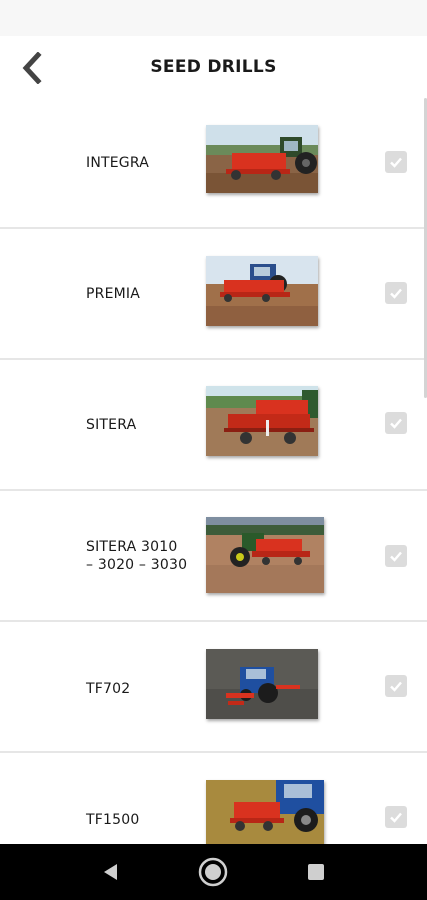 The image size is (427, 900). What do you see at coordinates (265, 555) in the screenshot?
I see `sitera-3010-photo` at bounding box center [265, 555].